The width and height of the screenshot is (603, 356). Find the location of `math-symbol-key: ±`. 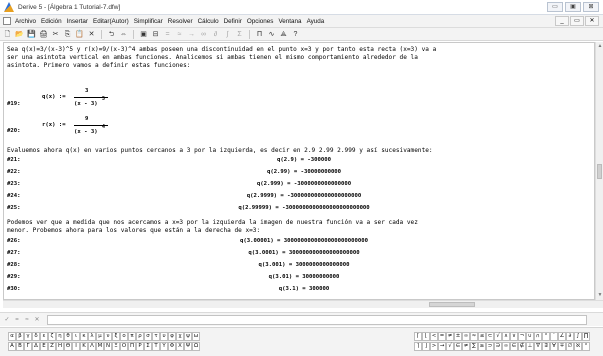

math-symbol-key: ± is located at coordinates (458, 336).